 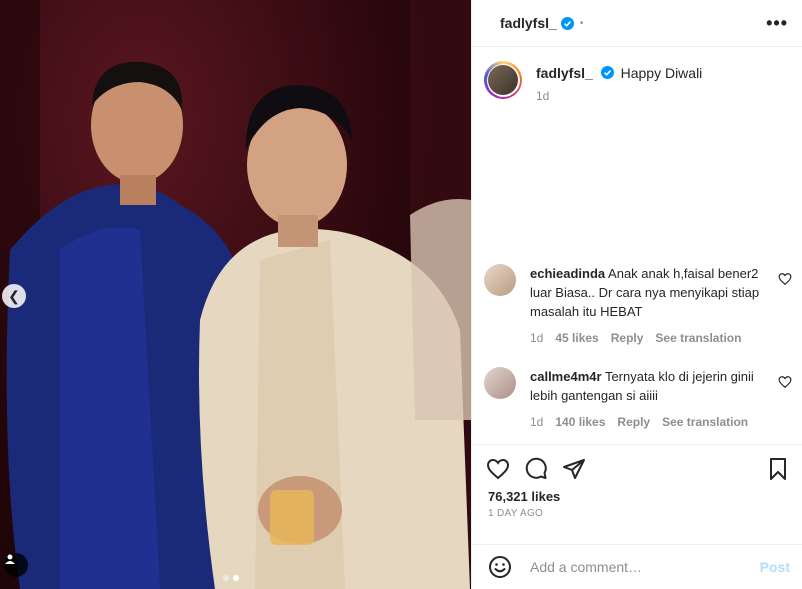 I want to click on comment-icon, so click(x=536, y=469).